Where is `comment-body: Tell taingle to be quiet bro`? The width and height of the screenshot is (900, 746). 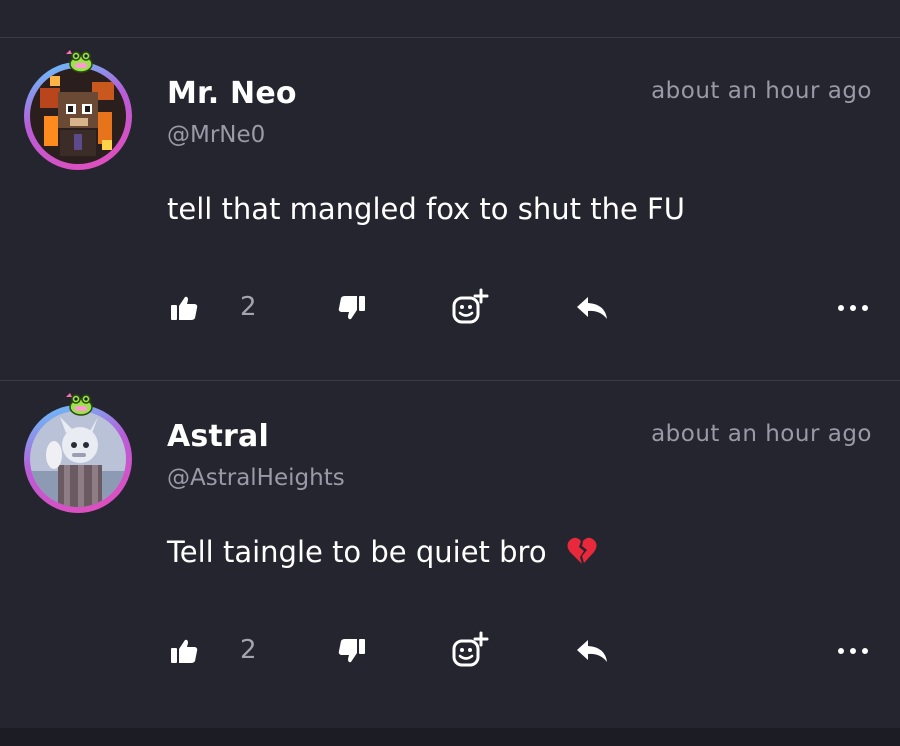 comment-body: Tell taingle to be quiet bro is located at coordinates (382, 554).